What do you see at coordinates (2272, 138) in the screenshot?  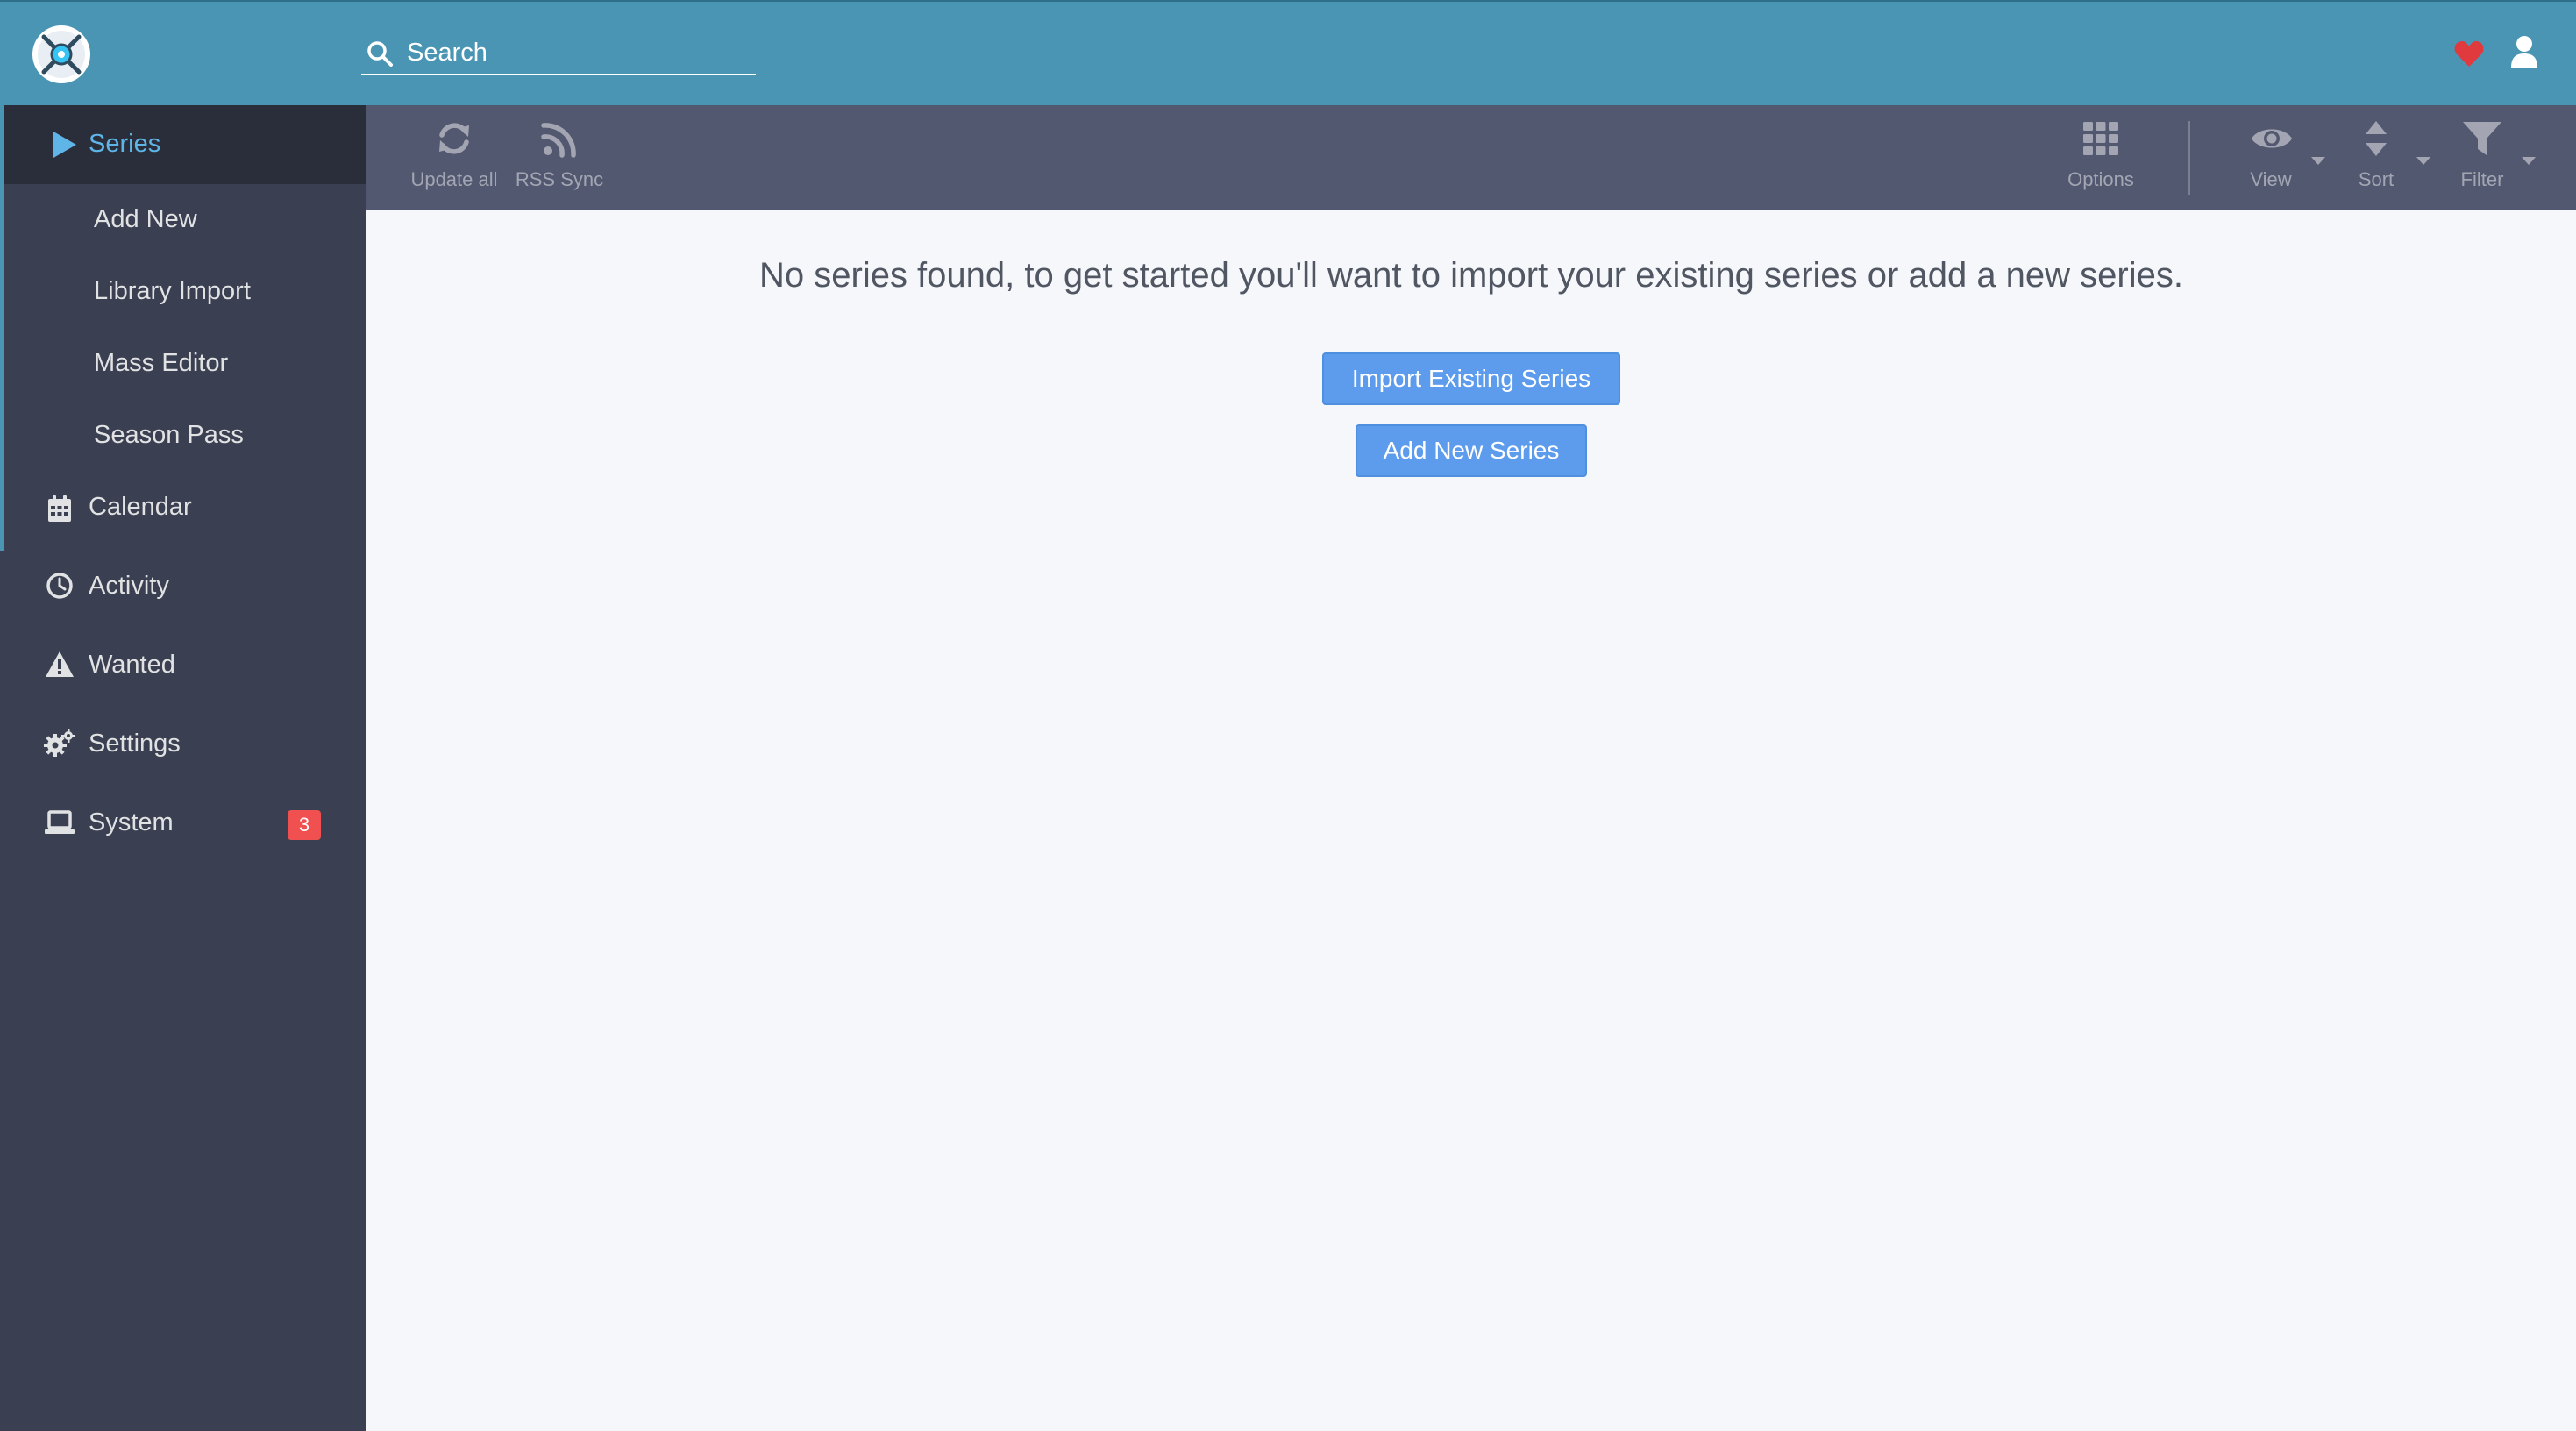 I see `eye-icon` at bounding box center [2272, 138].